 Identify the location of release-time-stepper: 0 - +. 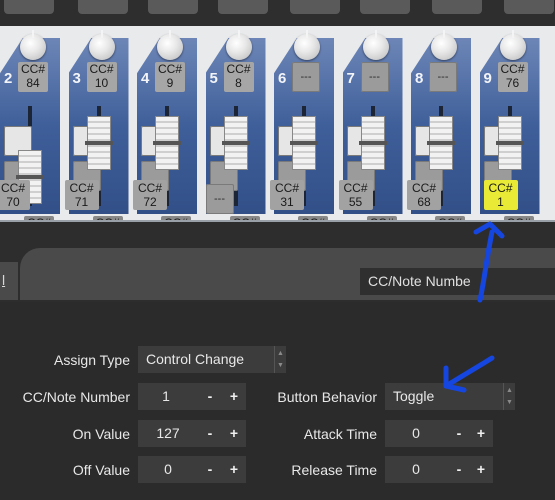
(439, 469).